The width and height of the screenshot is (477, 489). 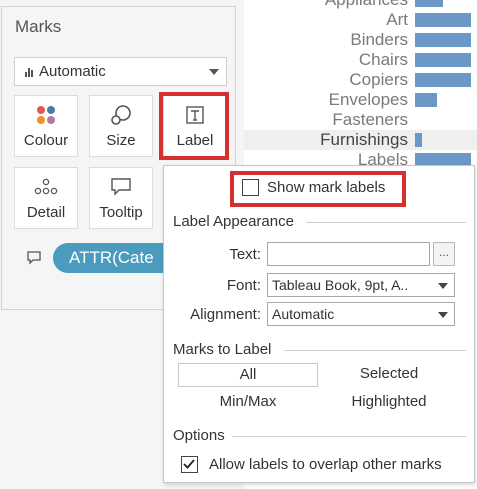 I want to click on tooltip-button: Tooltip, so click(x=121, y=198).